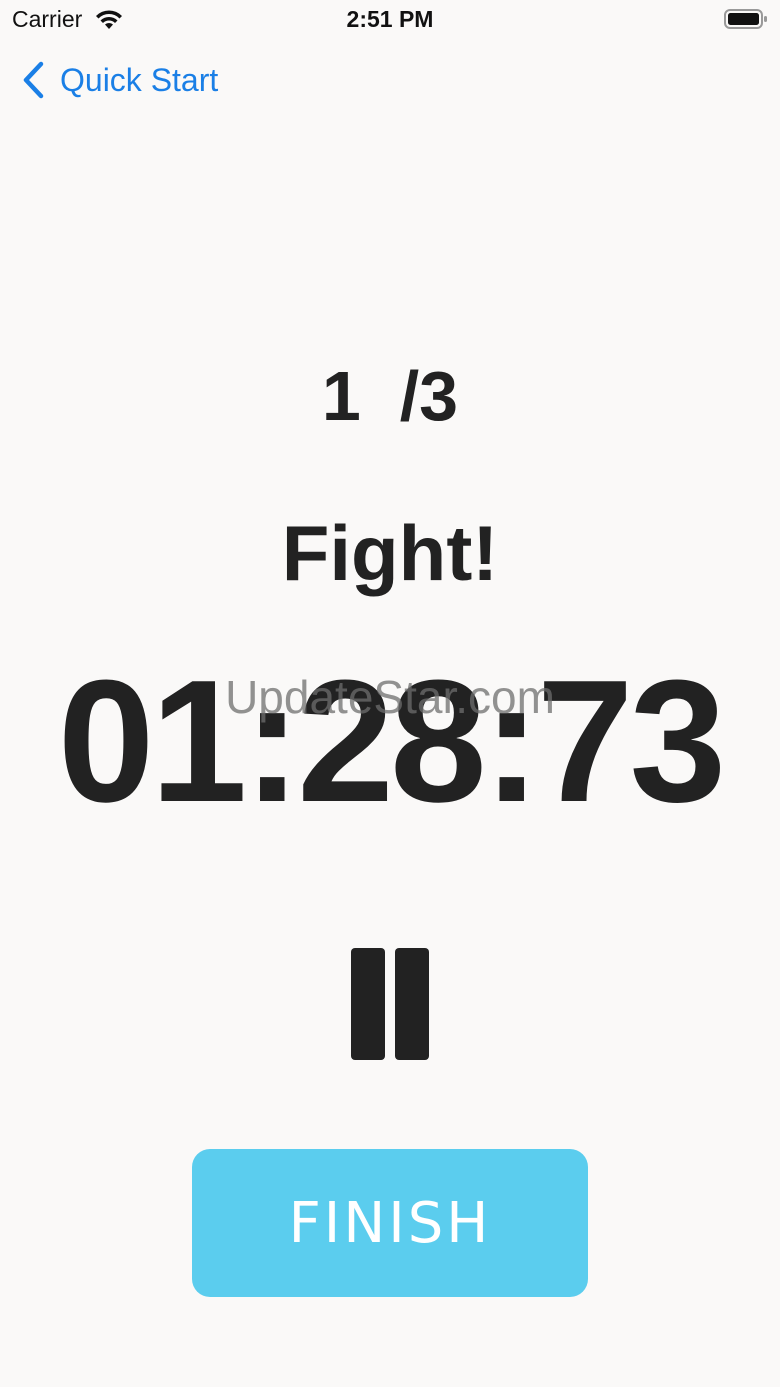  Describe the element at coordinates (390, 396) in the screenshot. I see `round-counter: 1 /3` at that location.